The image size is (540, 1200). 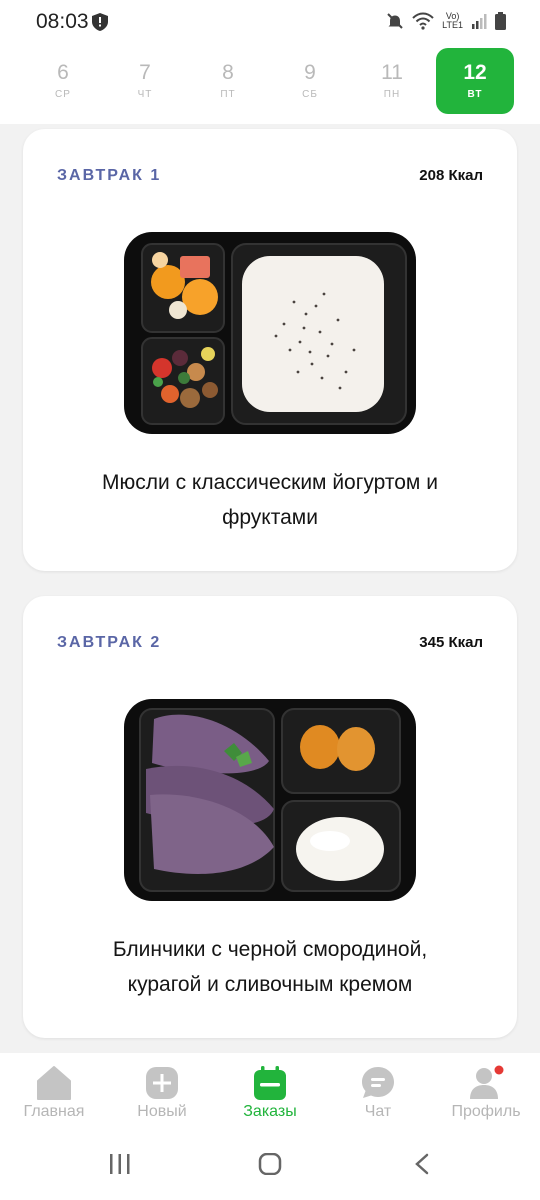 I want to click on date-selector: 6 СР 7 ЧТ 8 ПТ 9 СБ 11 ПН 12 ВТ, so click(x=270, y=84).